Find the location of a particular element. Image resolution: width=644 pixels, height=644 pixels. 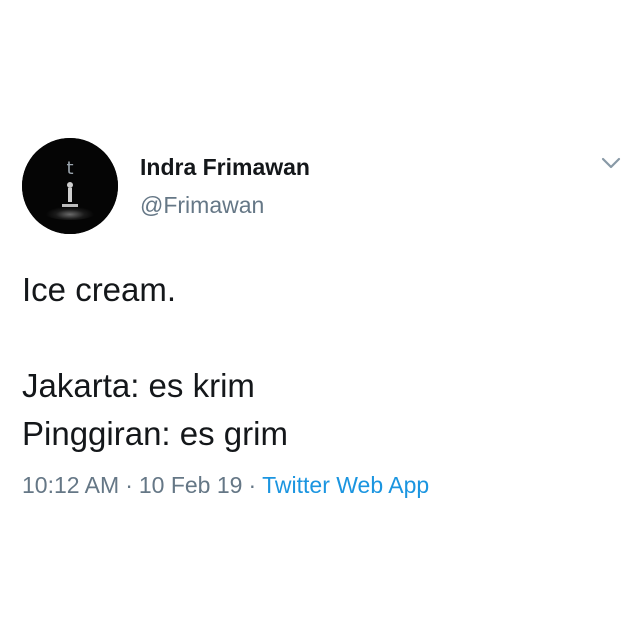

avatar-letter: t is located at coordinates (69, 168).